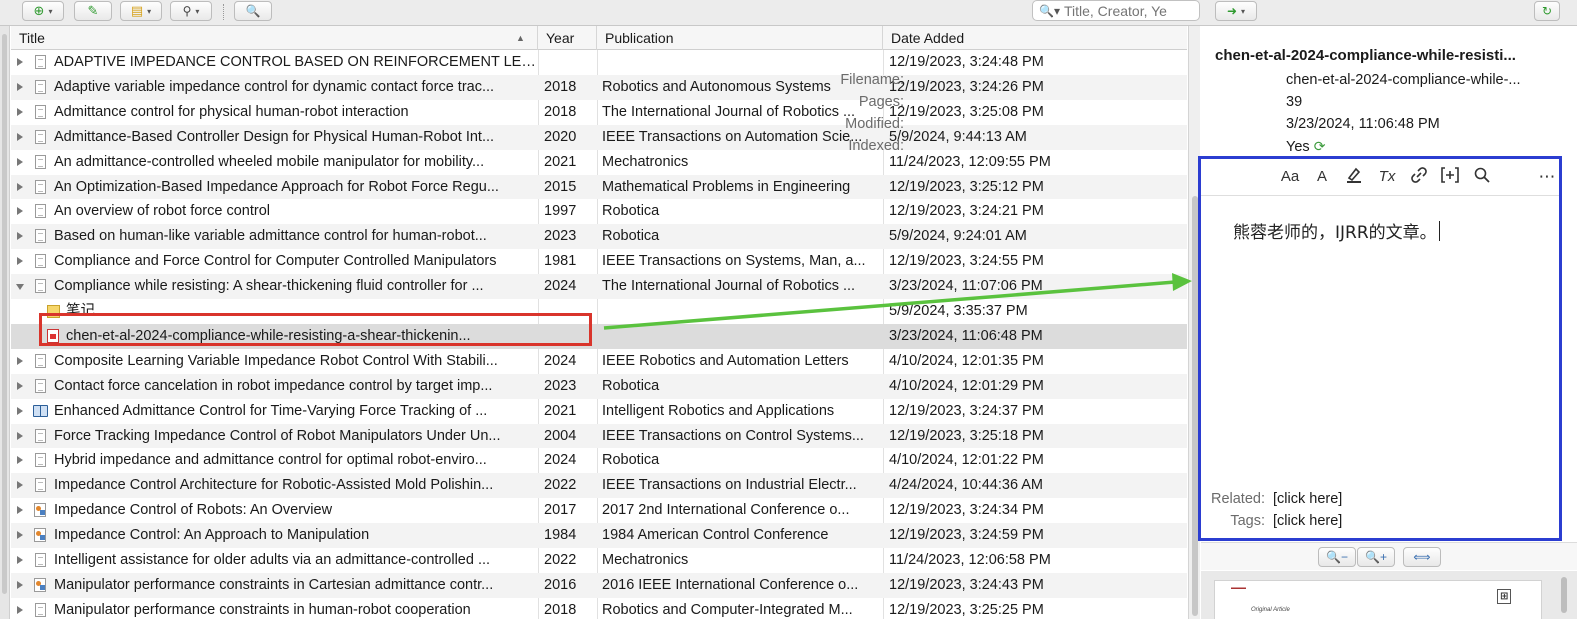  Describe the element at coordinates (1389, 595) in the screenshot. I see `attachment-preview: ▬▬▬ Original Article ⊞` at that location.